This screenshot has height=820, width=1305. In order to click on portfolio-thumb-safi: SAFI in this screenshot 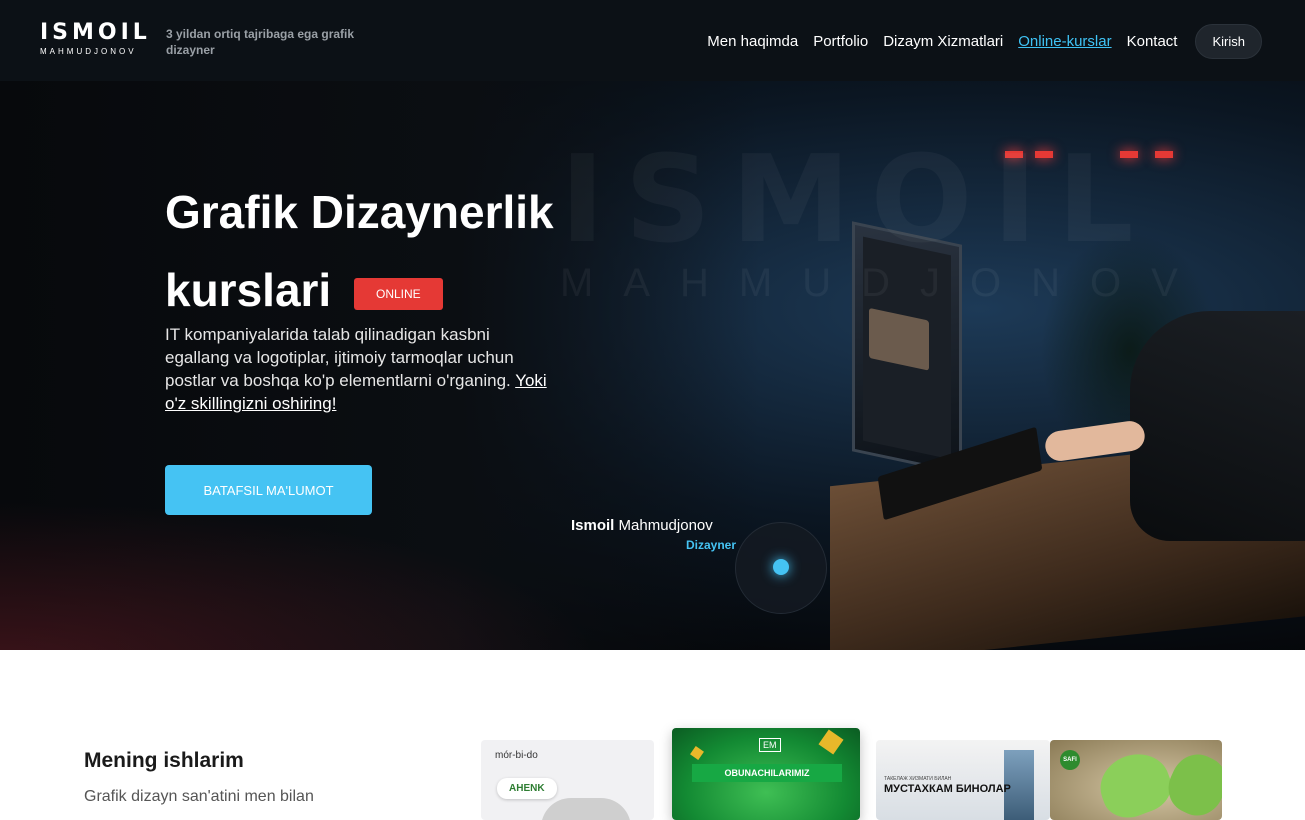, I will do `click(1136, 780)`.